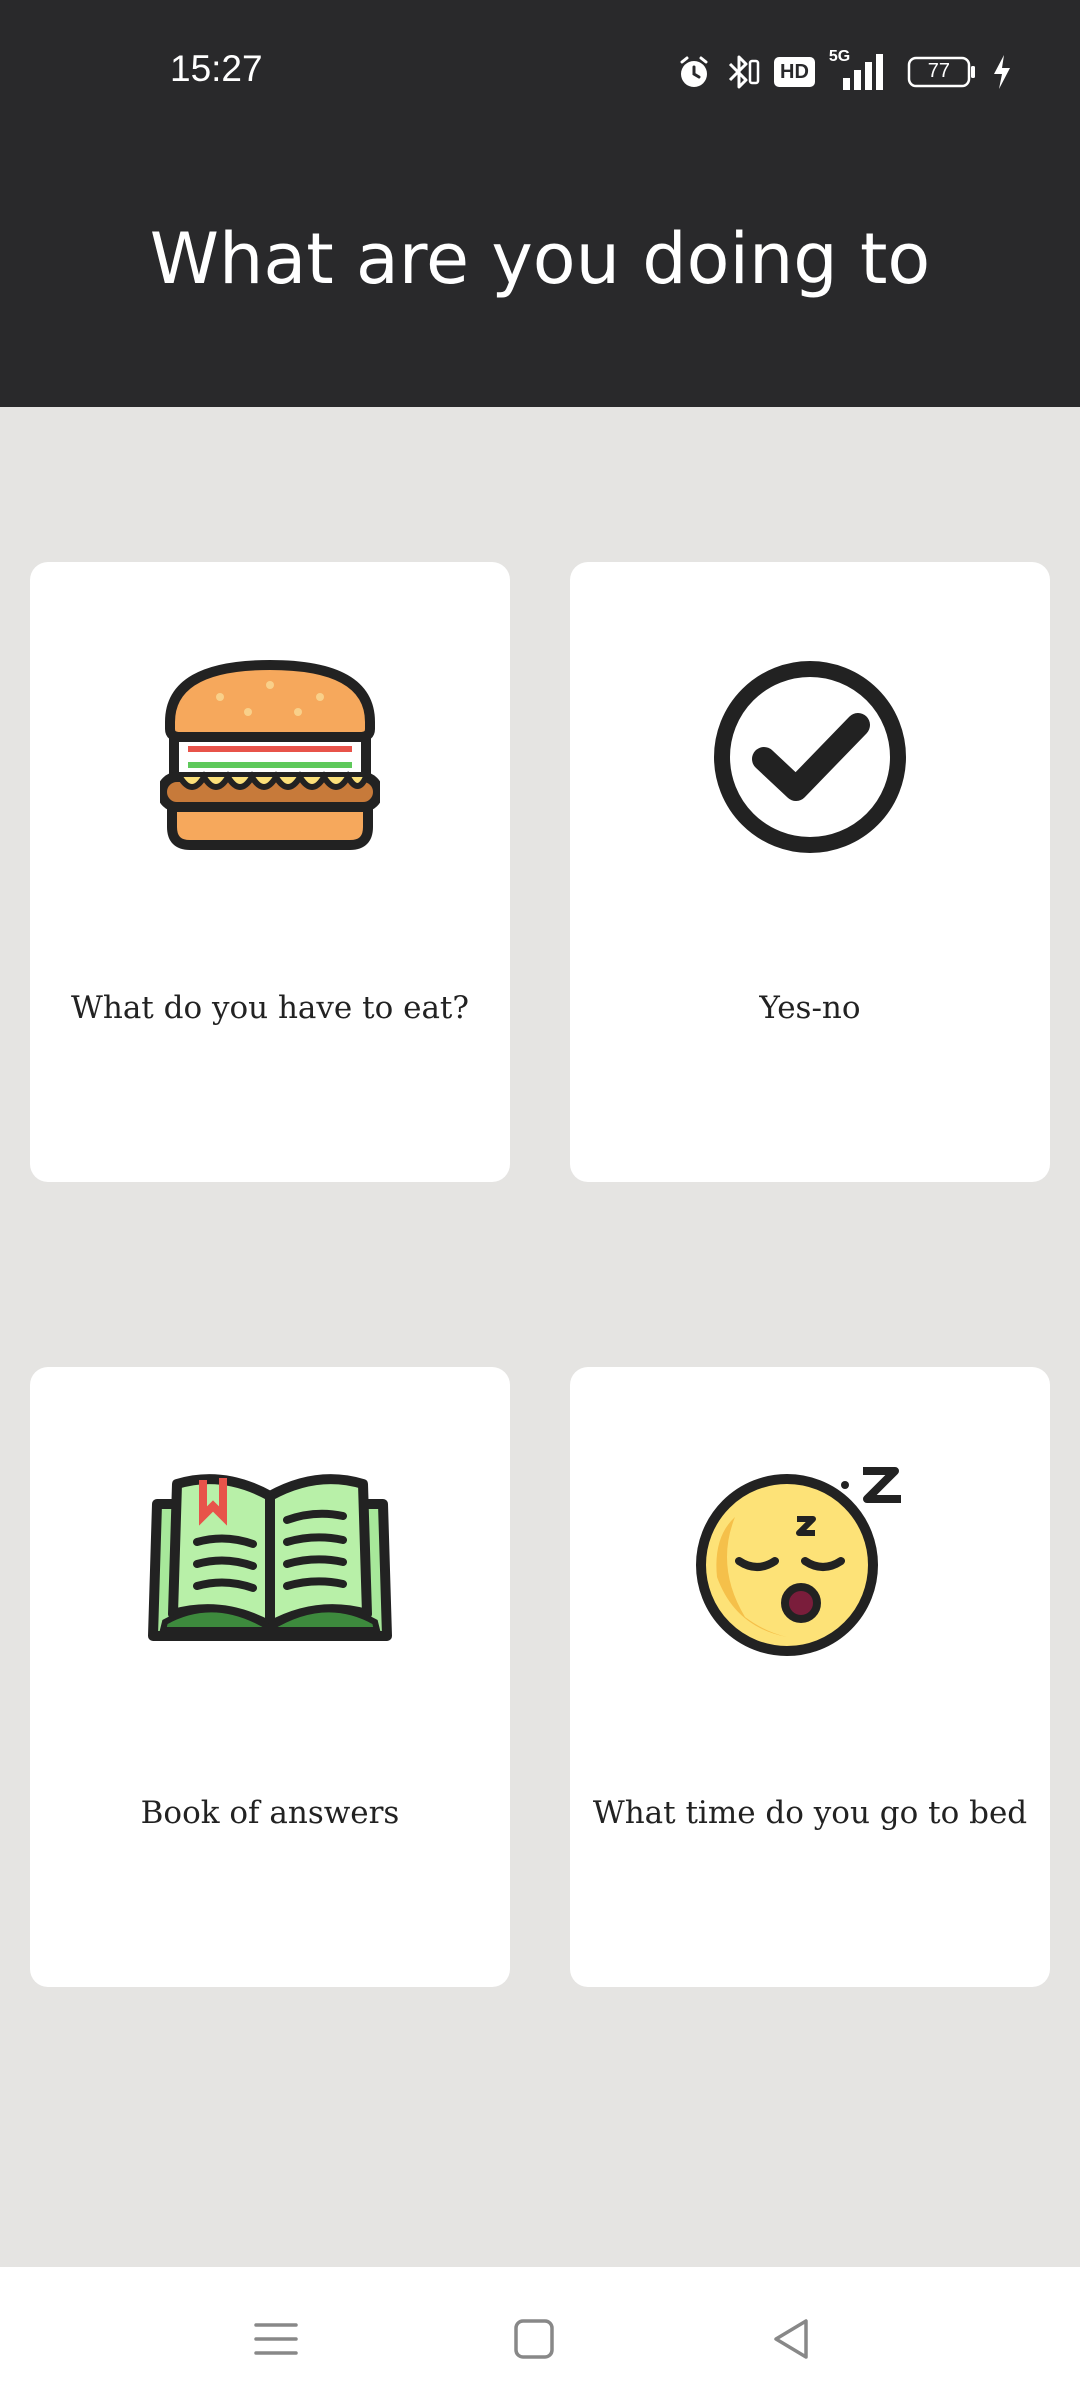 The height and width of the screenshot is (2400, 1080). I want to click on status-icons: HD 5G 77, so click(844, 71).